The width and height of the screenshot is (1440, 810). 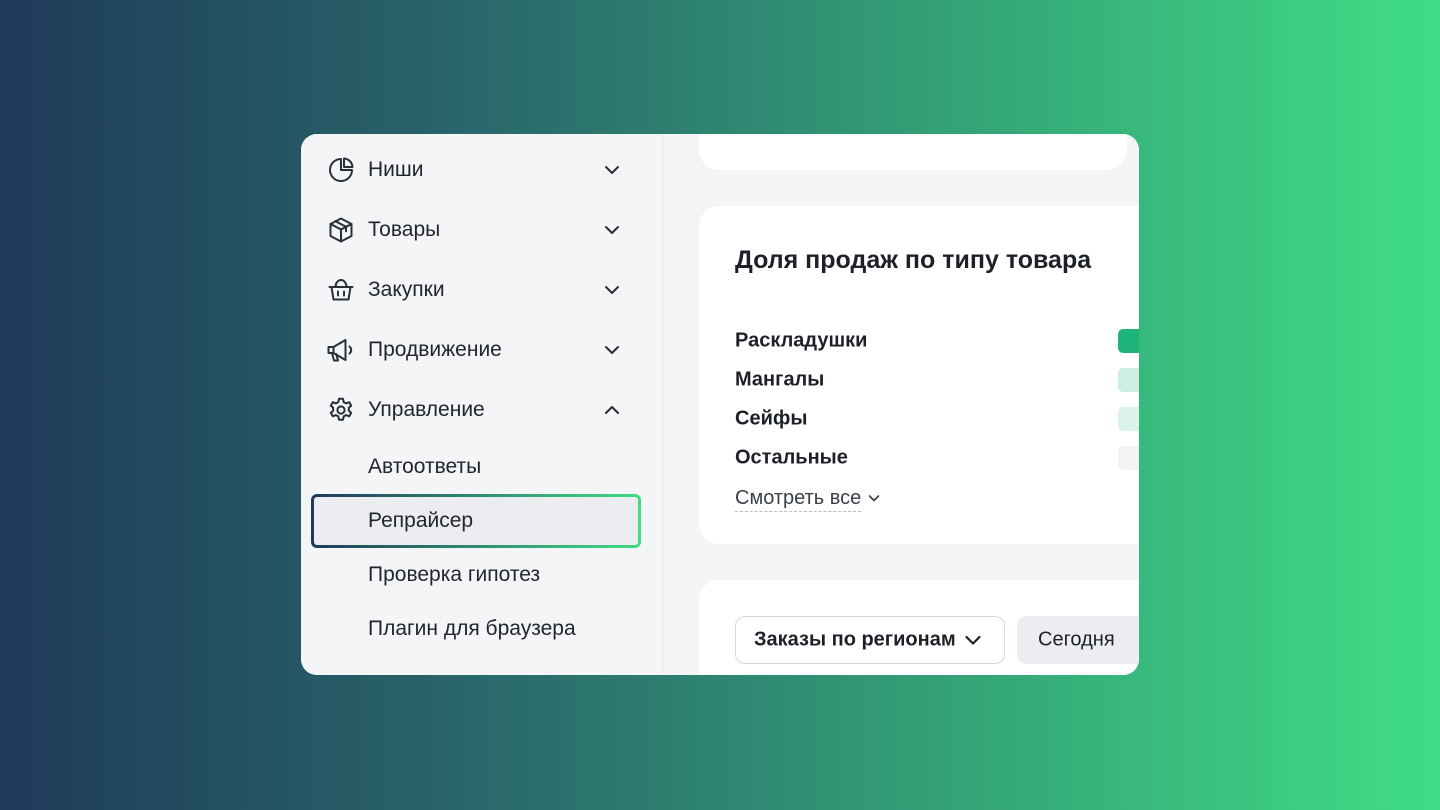 I want to click on period-today-button: Сегодня, so click(x=1078, y=640).